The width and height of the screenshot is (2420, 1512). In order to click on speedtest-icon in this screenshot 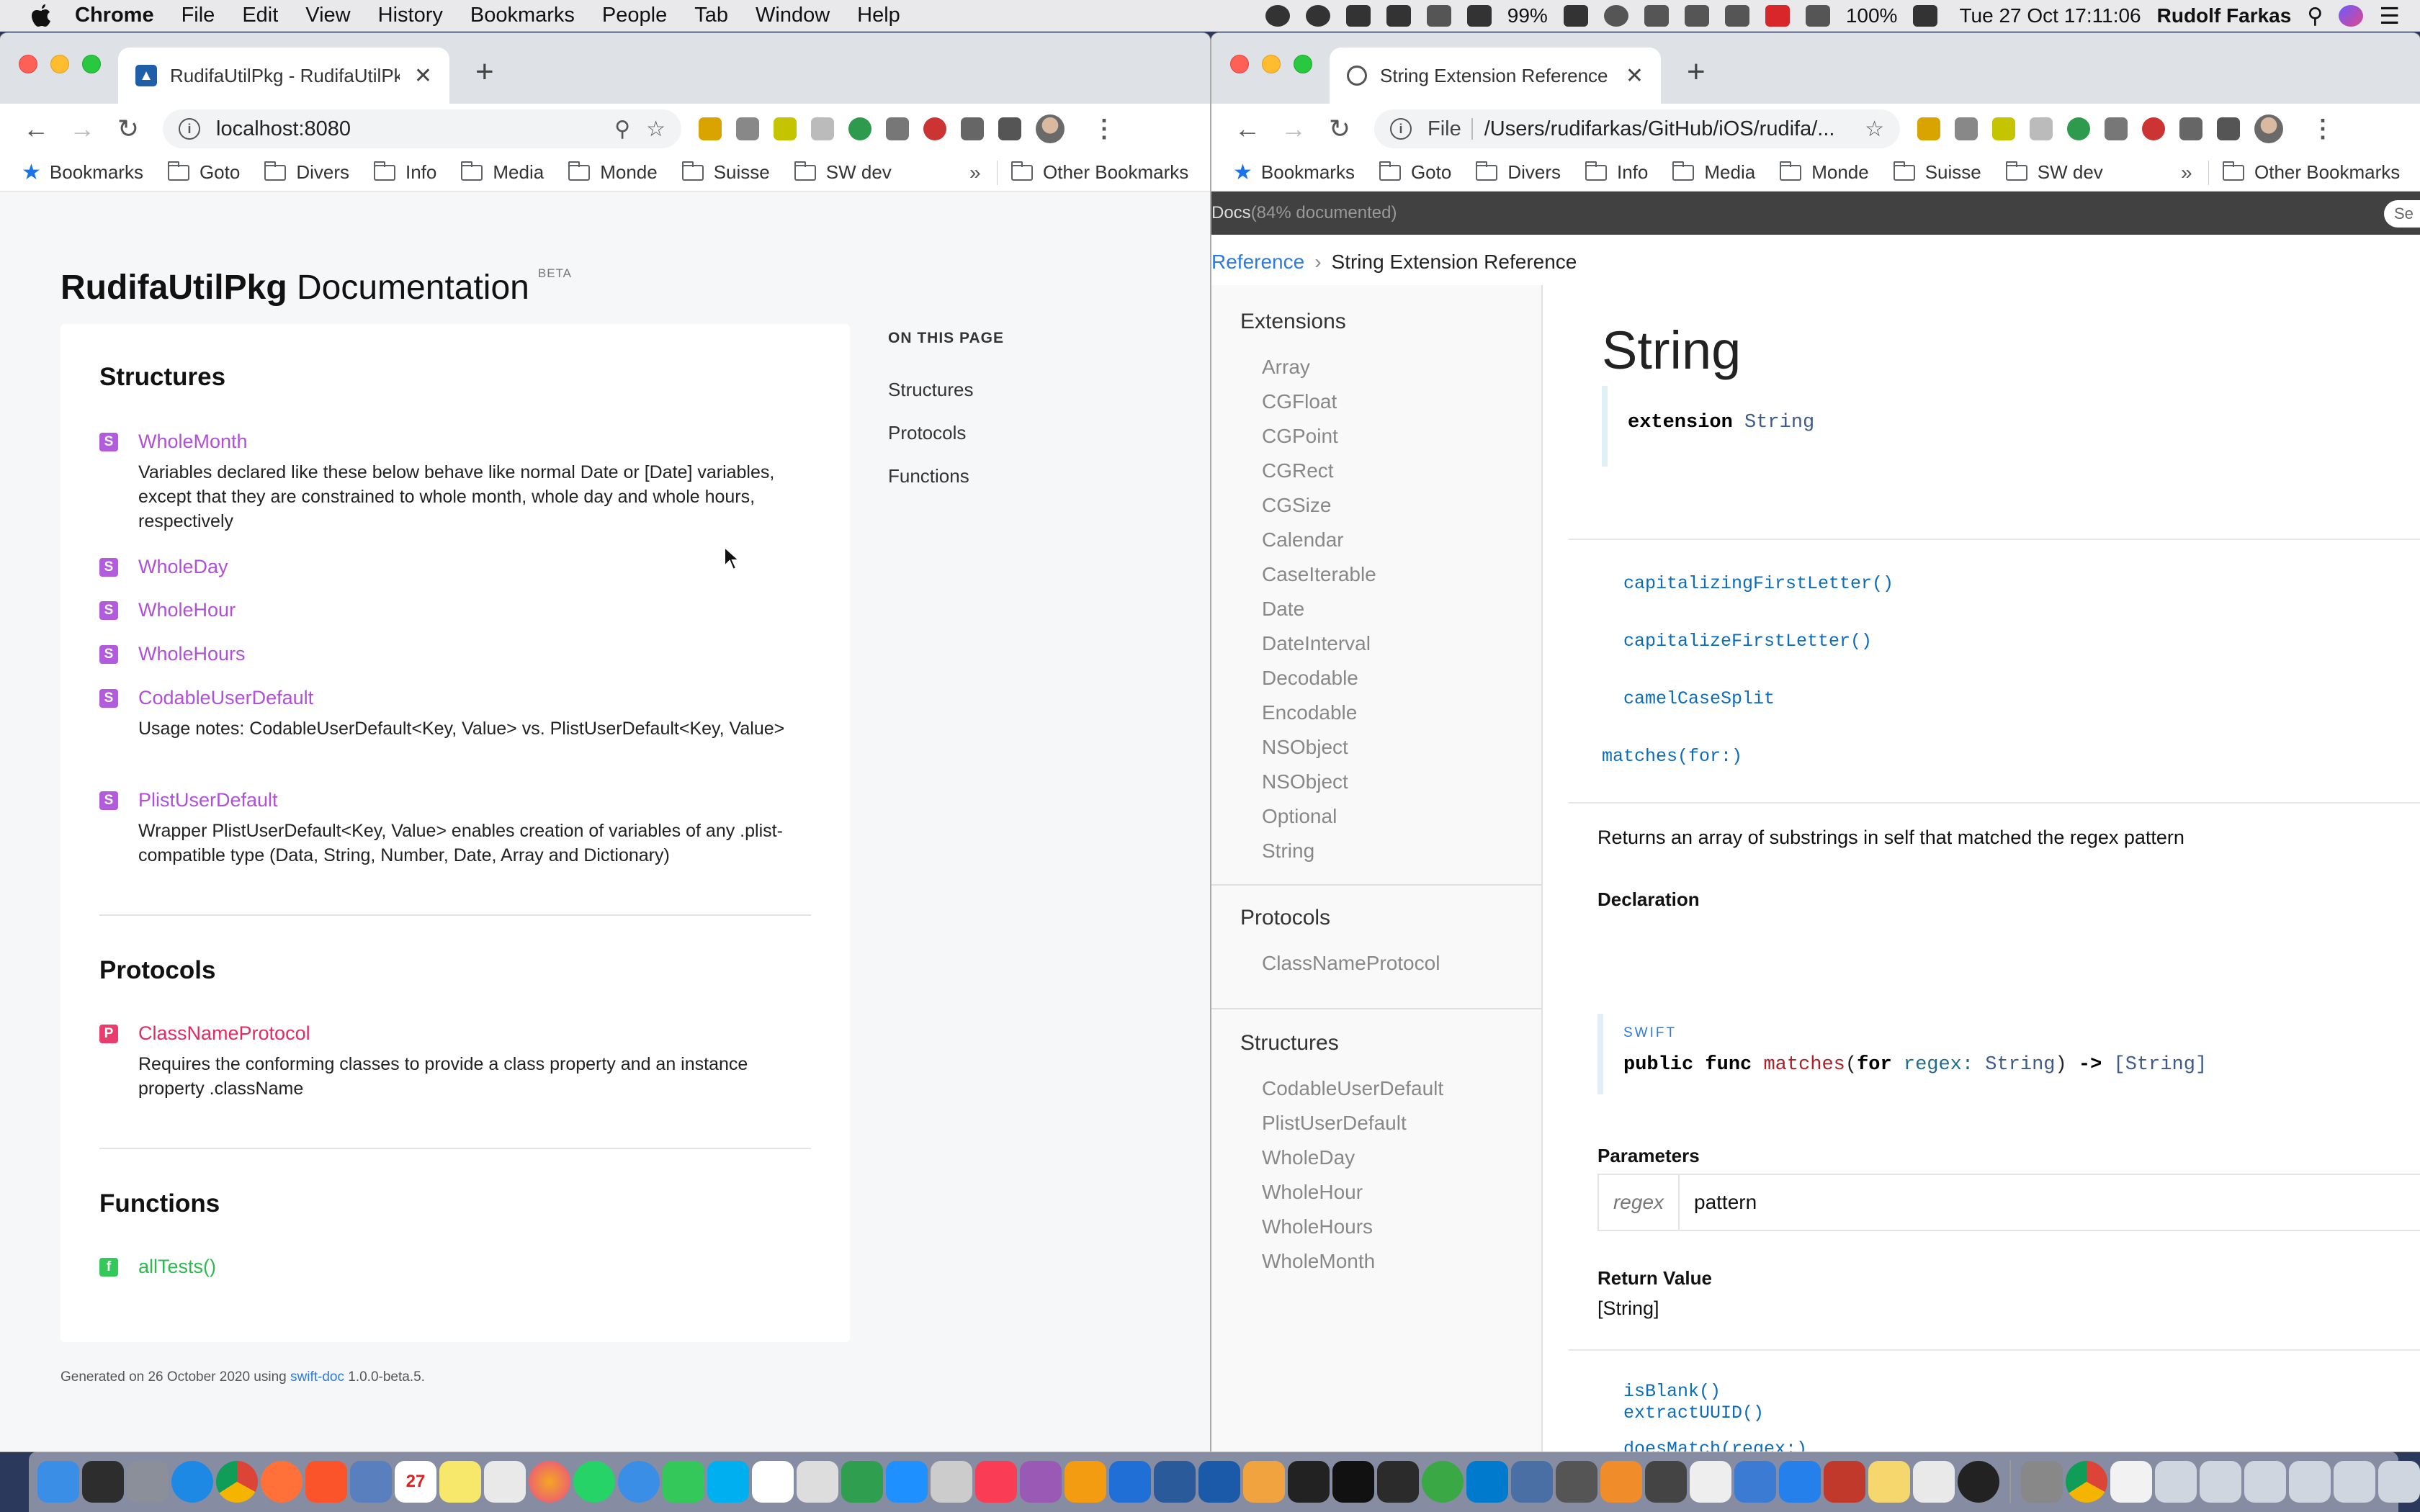, I will do `click(1978, 1482)`.